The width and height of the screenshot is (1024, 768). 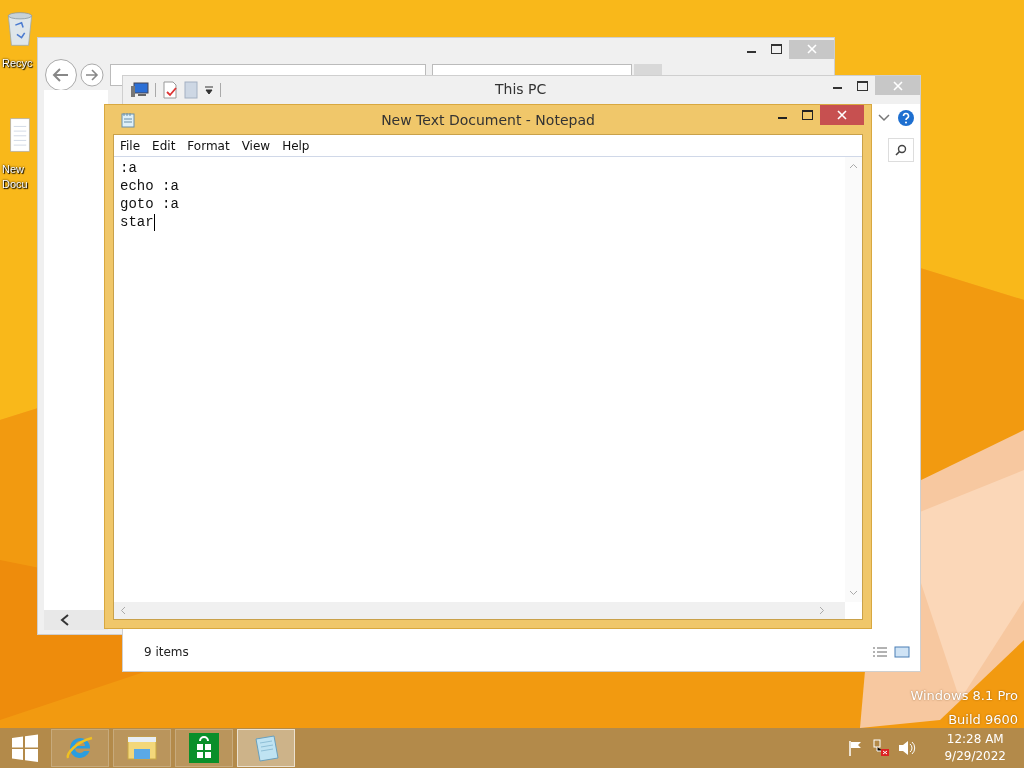 I want to click on chevron-icon, so click(x=884, y=118).